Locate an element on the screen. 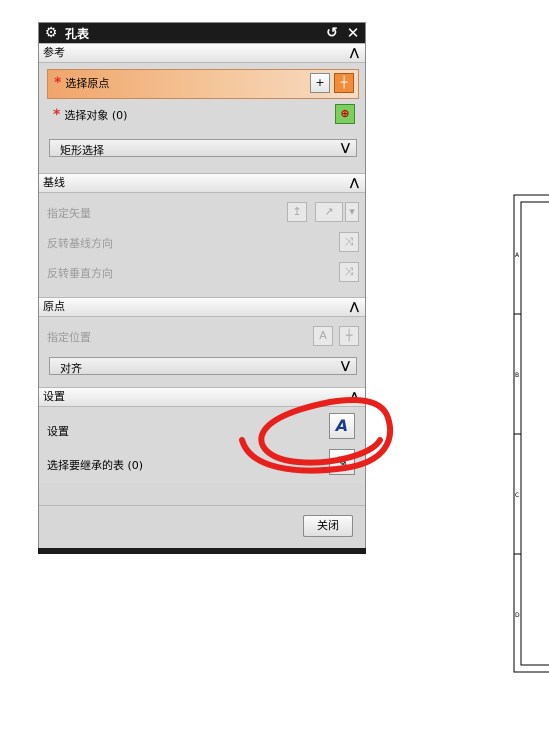 The height and width of the screenshot is (733, 549). sheet-zone-b: B is located at coordinates (517, 375).